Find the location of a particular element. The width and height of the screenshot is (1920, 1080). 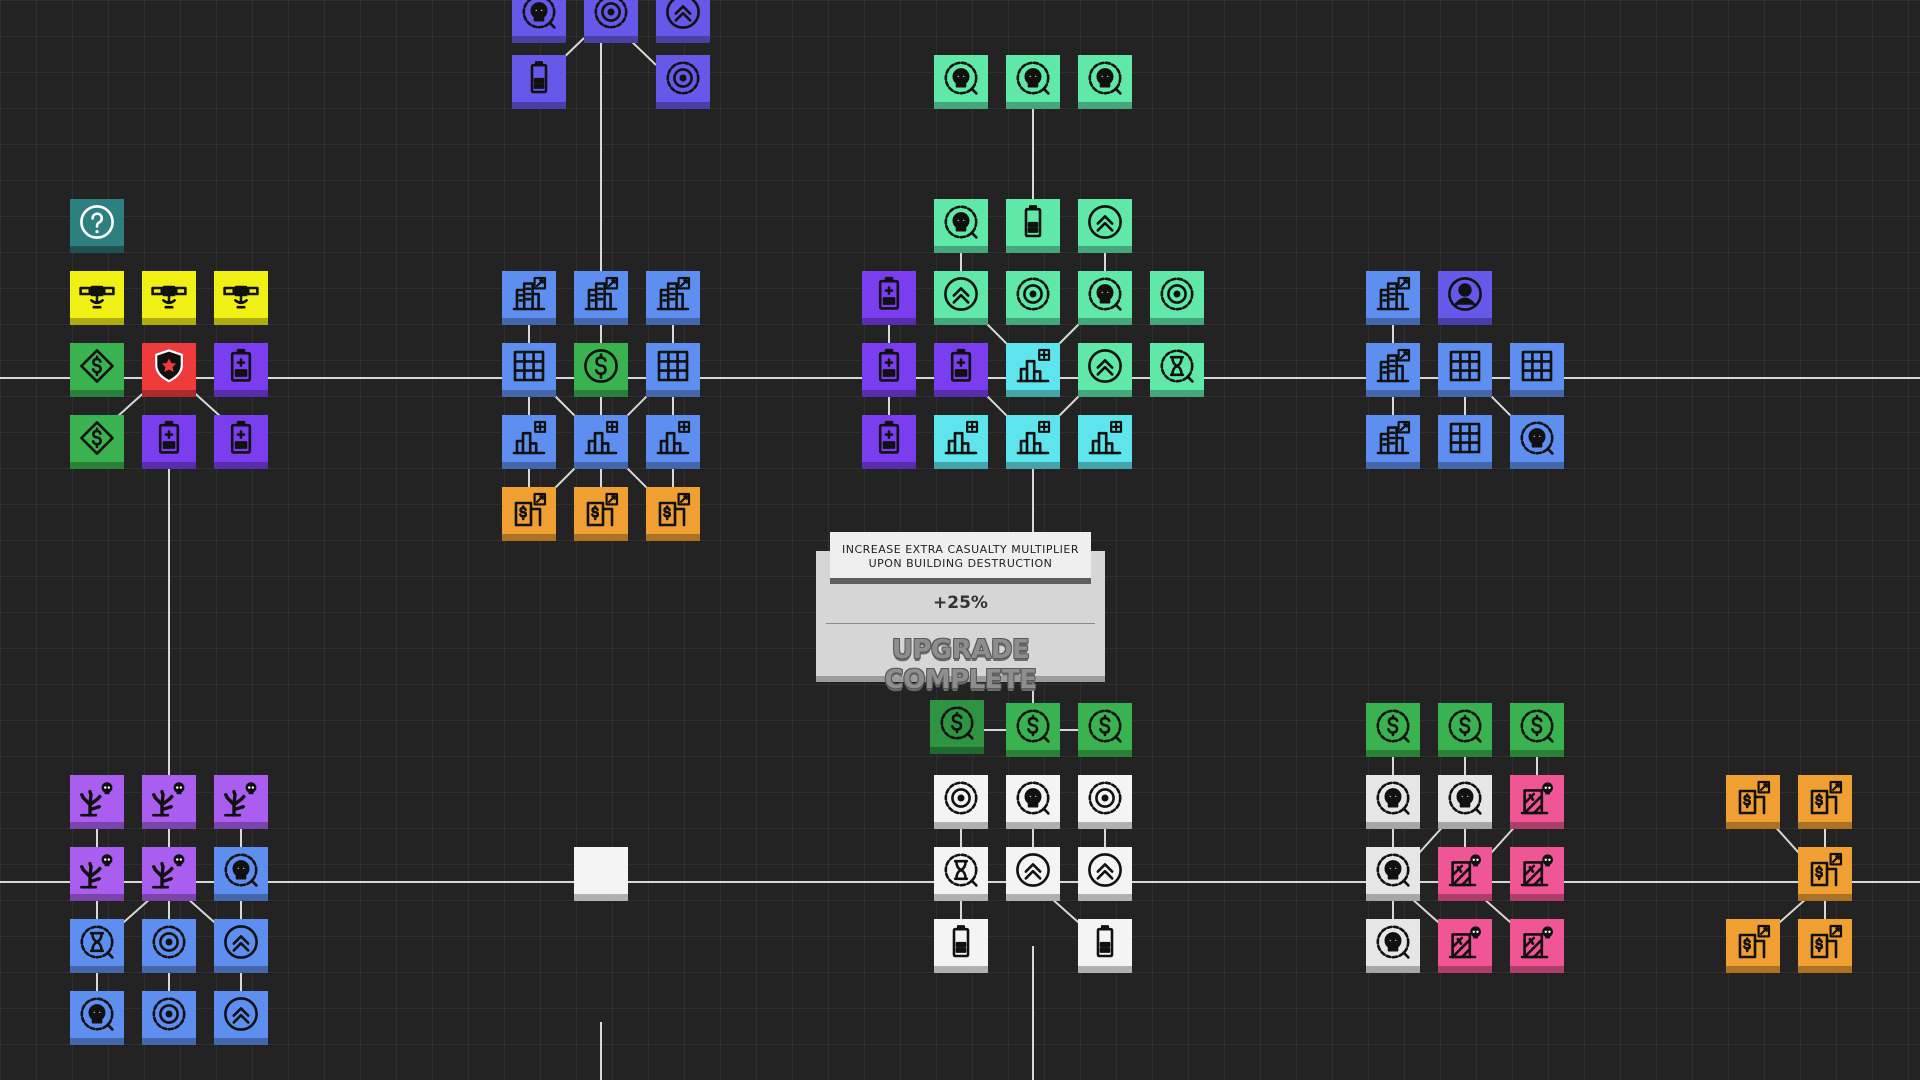

upgrade-node-user-badge is located at coordinates (1465, 298).